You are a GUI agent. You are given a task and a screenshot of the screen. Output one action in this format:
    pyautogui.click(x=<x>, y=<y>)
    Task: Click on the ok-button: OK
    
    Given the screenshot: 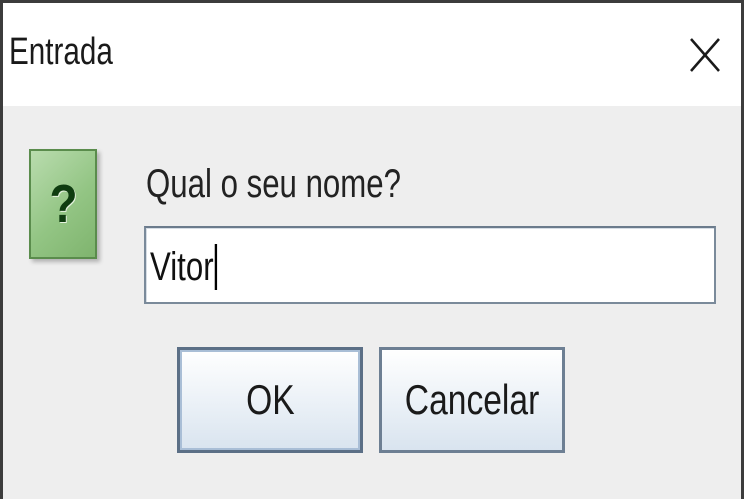 What is the action you would take?
    pyautogui.click(x=270, y=400)
    